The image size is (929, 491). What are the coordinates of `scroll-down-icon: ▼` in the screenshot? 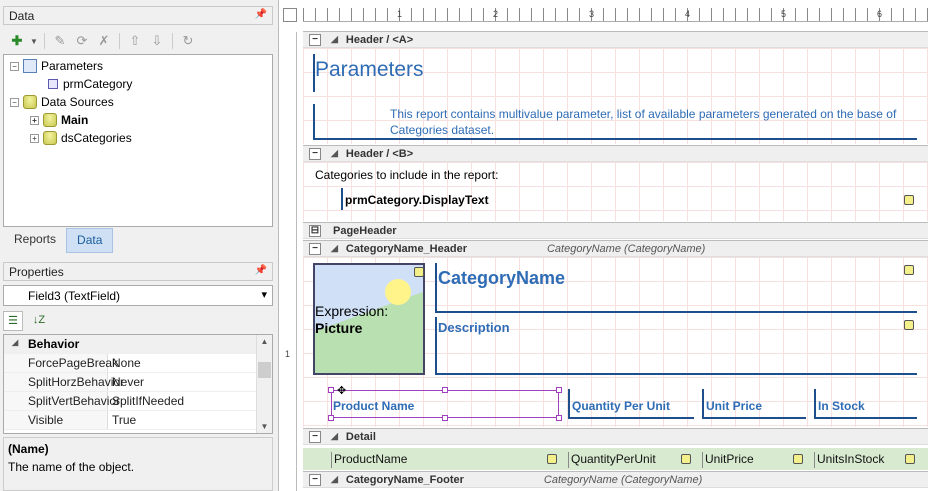 It's located at (264, 426).